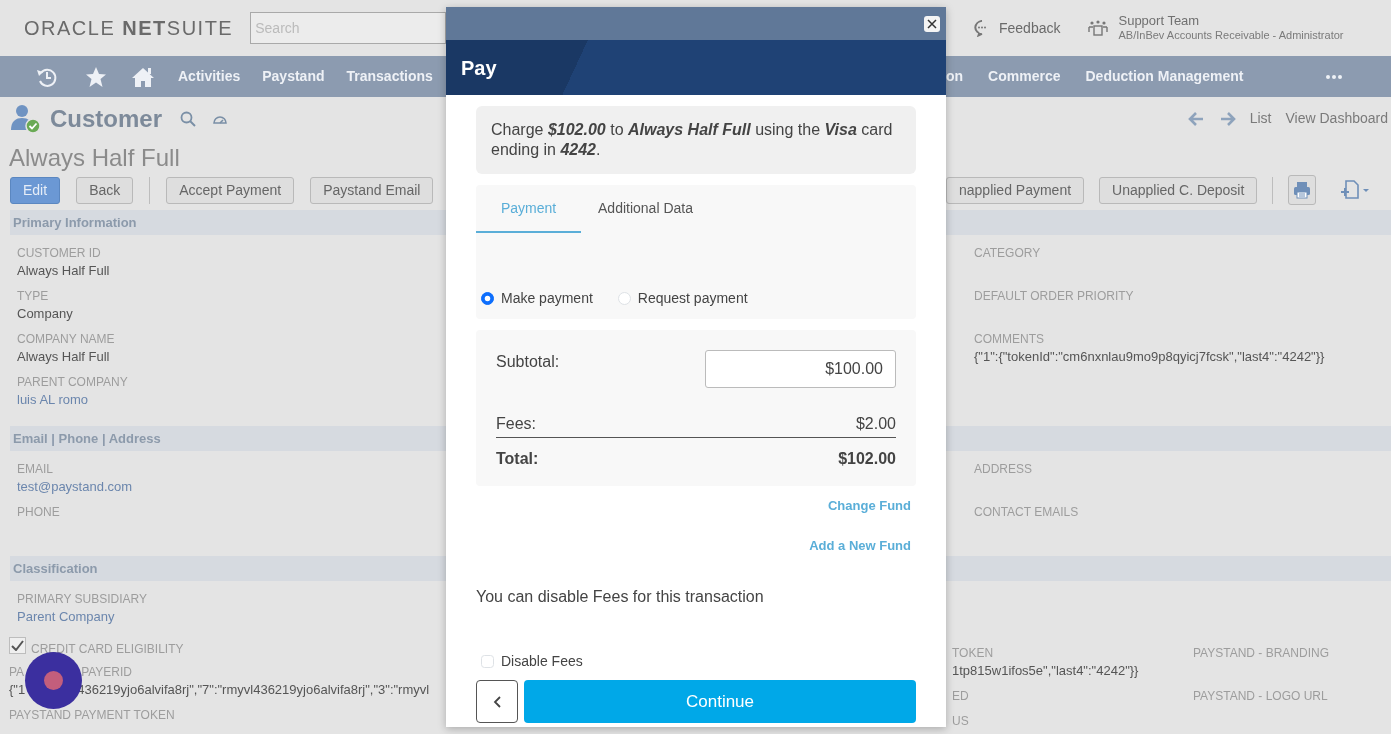 This screenshot has height=734, width=1391. I want to click on field-value: {"1, so click(17, 690).